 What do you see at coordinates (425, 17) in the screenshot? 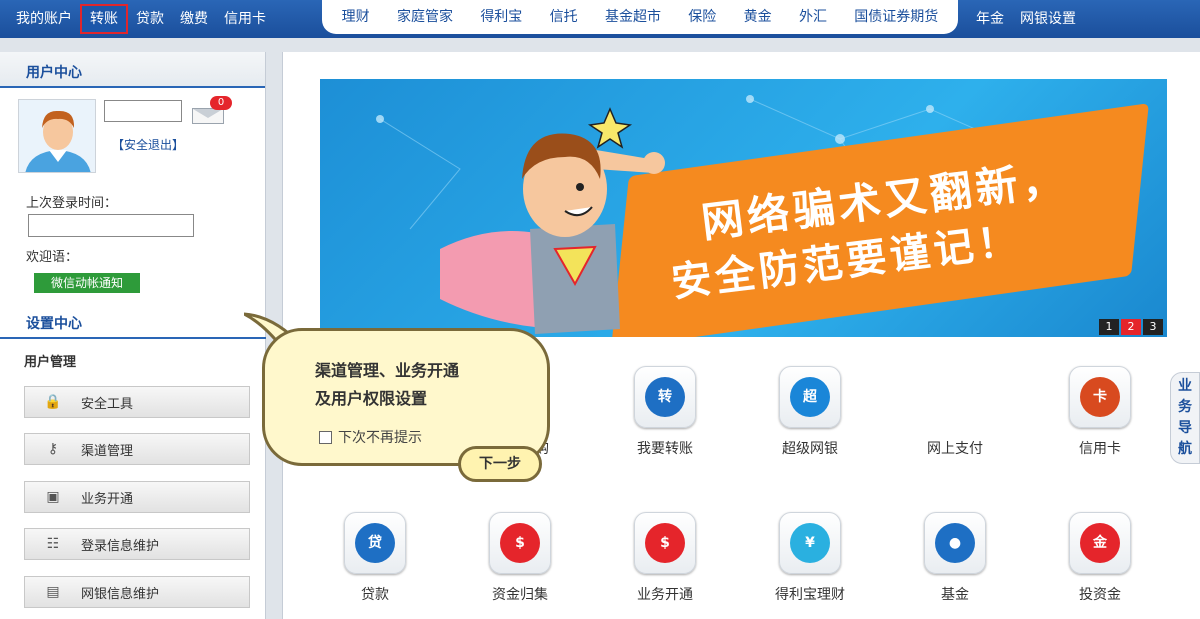
I see `nav-family-steward: 家庭管家` at bounding box center [425, 17].